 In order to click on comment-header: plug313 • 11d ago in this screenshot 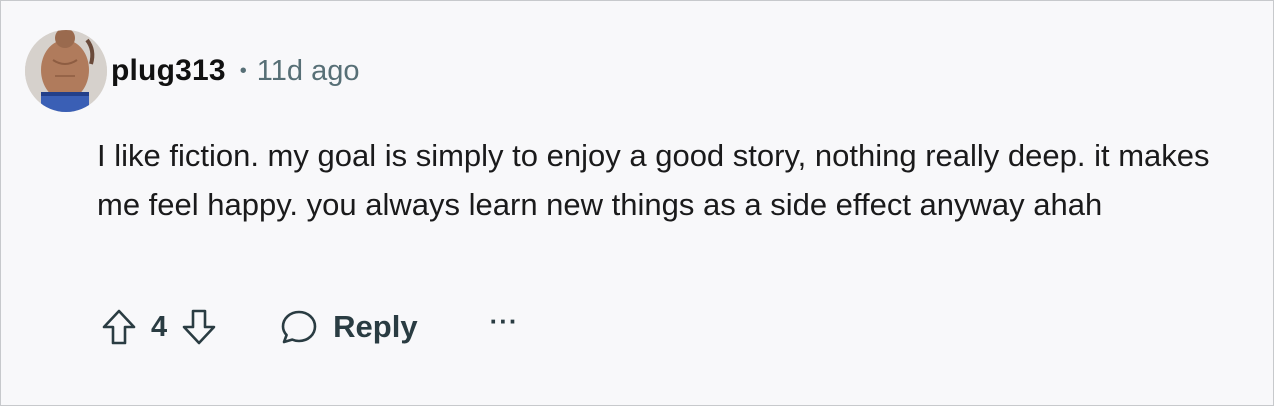, I will do `click(192, 71)`.